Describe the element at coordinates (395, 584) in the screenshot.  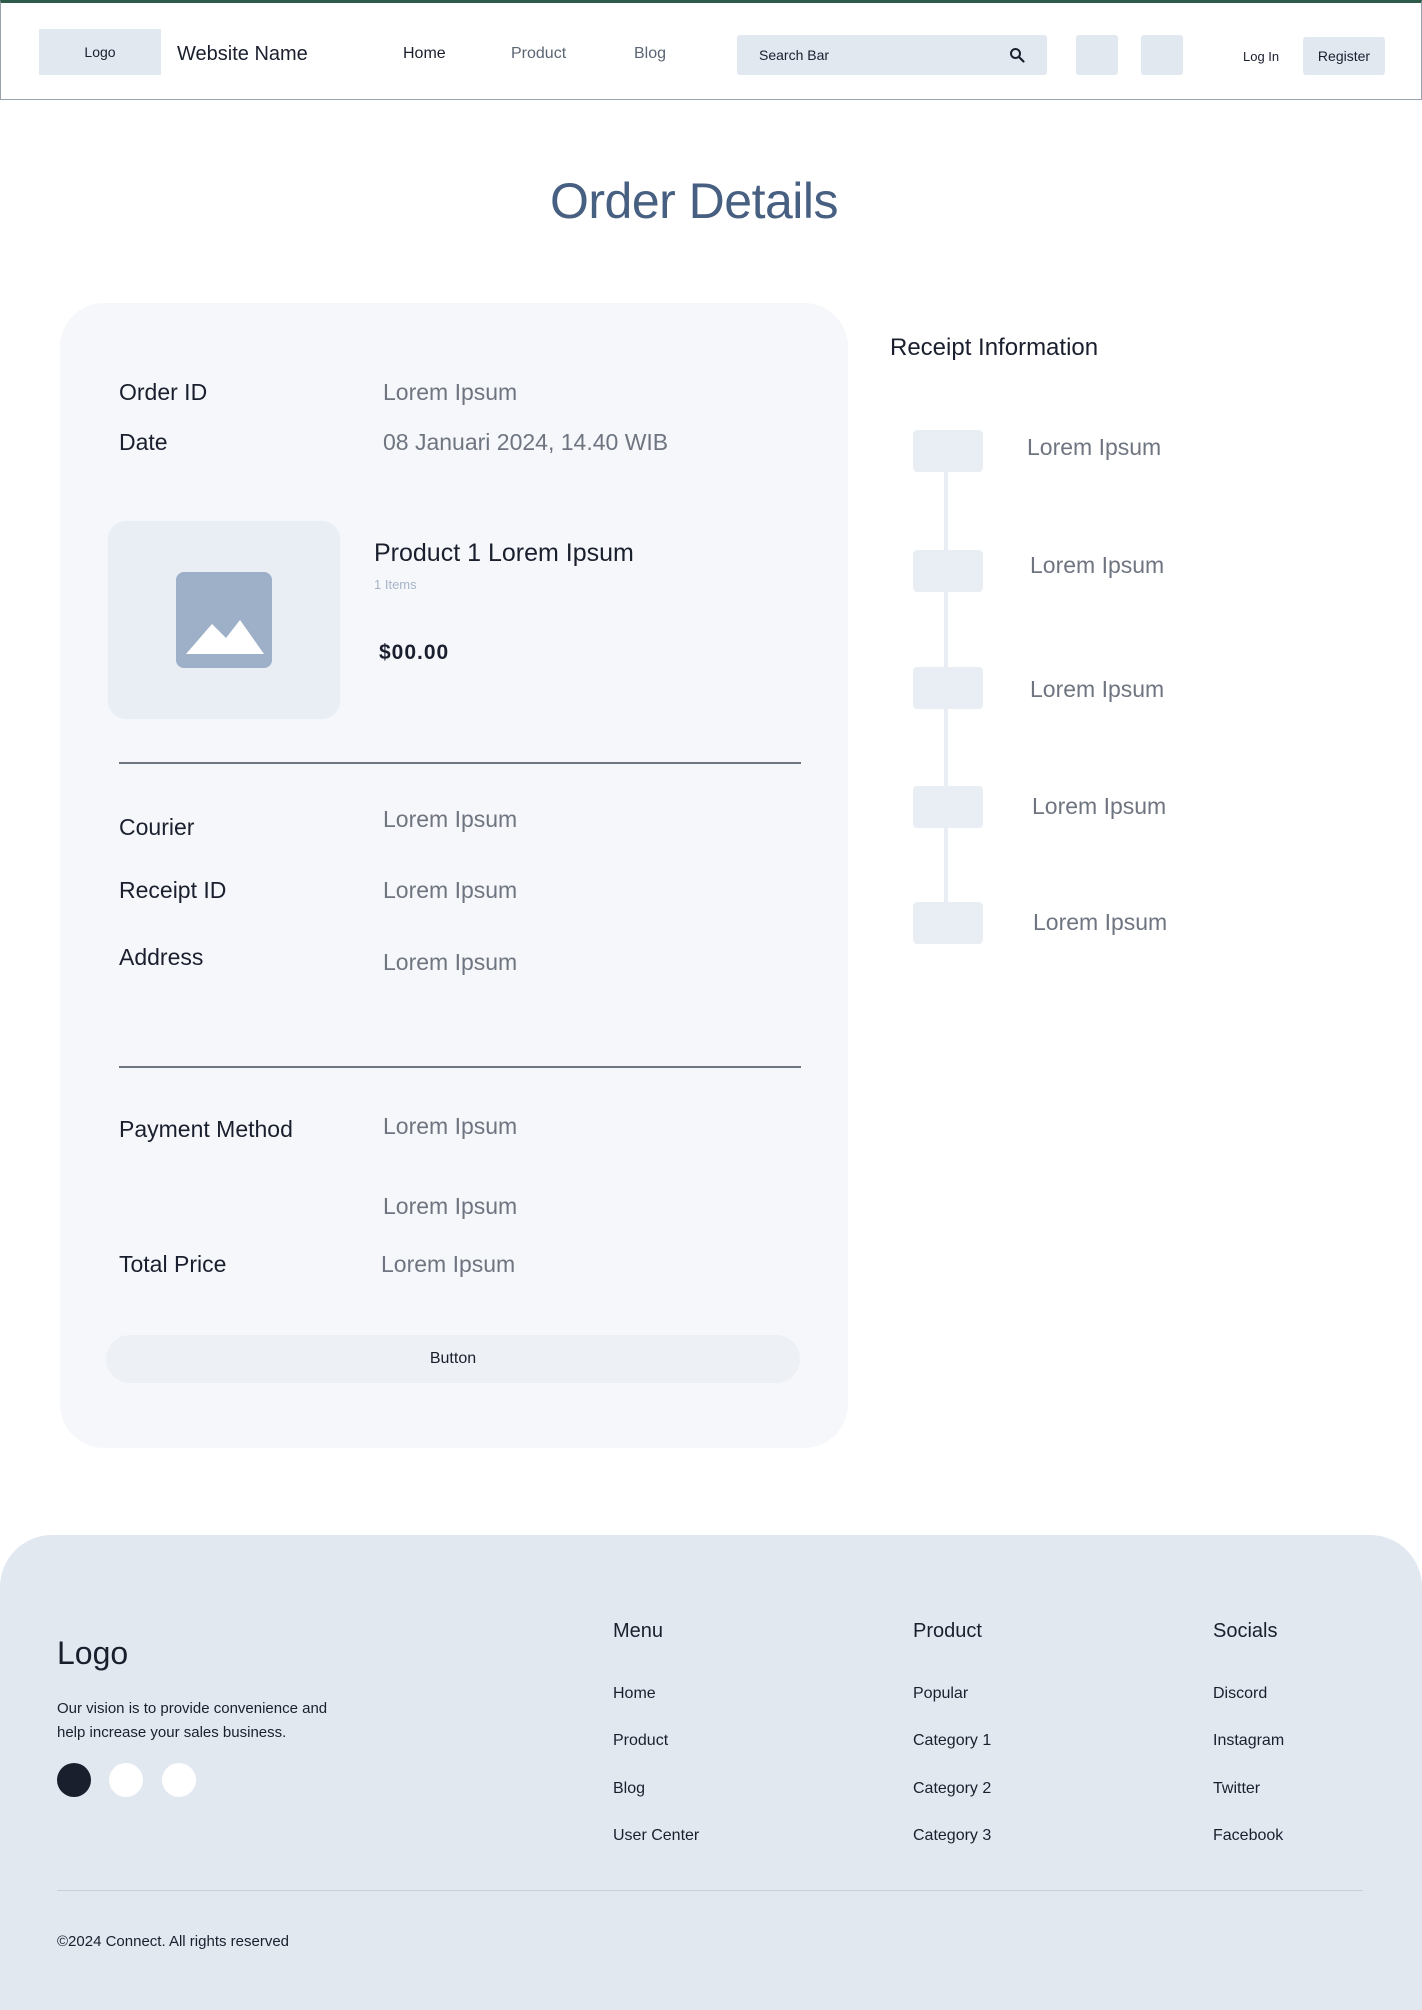
I see `product-item-count: 1 Items` at that location.